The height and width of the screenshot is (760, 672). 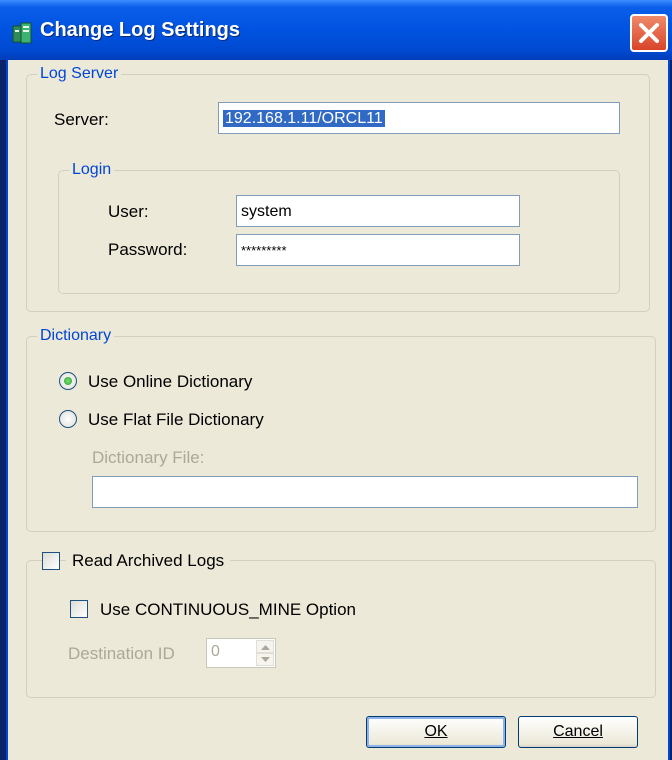 I want to click on login-legend: Login, so click(x=92, y=170).